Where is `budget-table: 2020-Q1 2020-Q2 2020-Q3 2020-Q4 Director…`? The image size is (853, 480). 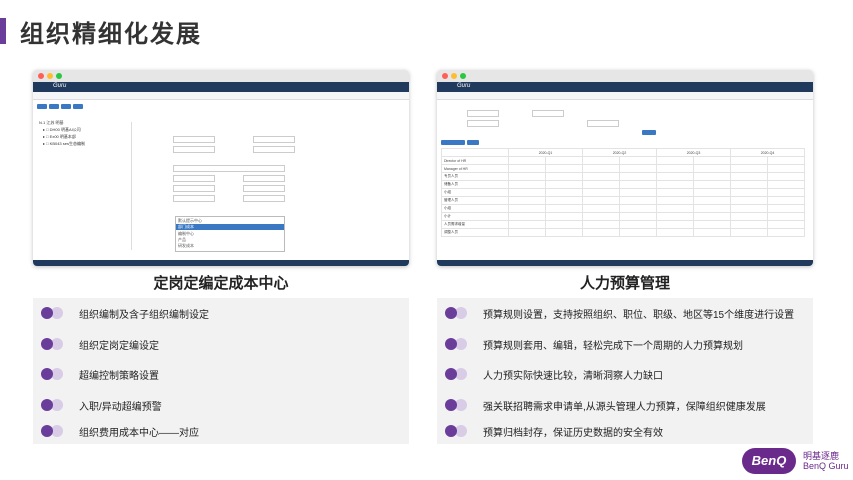
budget-table: 2020-Q1 2020-Q2 2020-Q3 2020-Q4 Director… is located at coordinates (623, 192).